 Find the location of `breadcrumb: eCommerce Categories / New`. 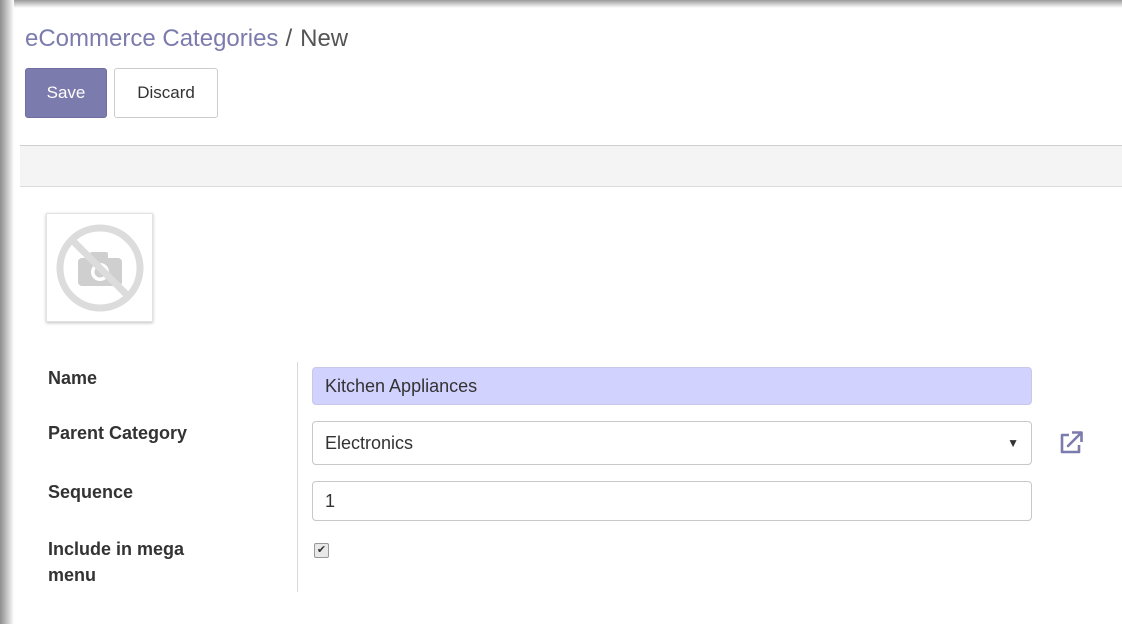

breadcrumb: eCommerce Categories / New is located at coordinates (186, 39).